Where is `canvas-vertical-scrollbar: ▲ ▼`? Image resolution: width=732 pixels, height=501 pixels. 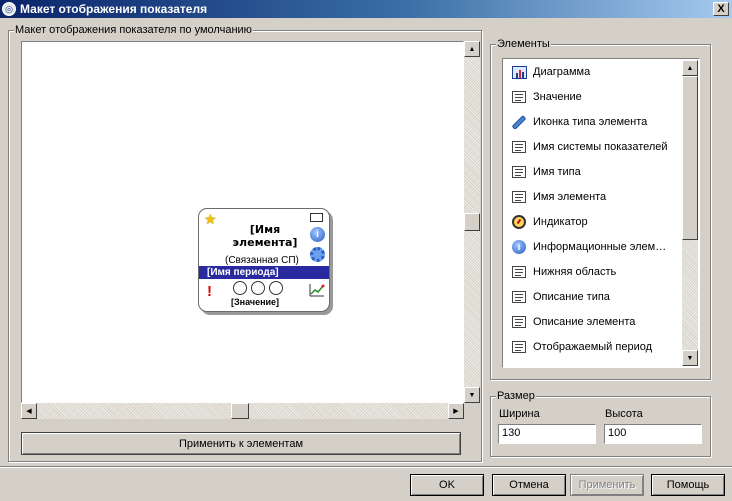 canvas-vertical-scrollbar: ▲ ▼ is located at coordinates (472, 222).